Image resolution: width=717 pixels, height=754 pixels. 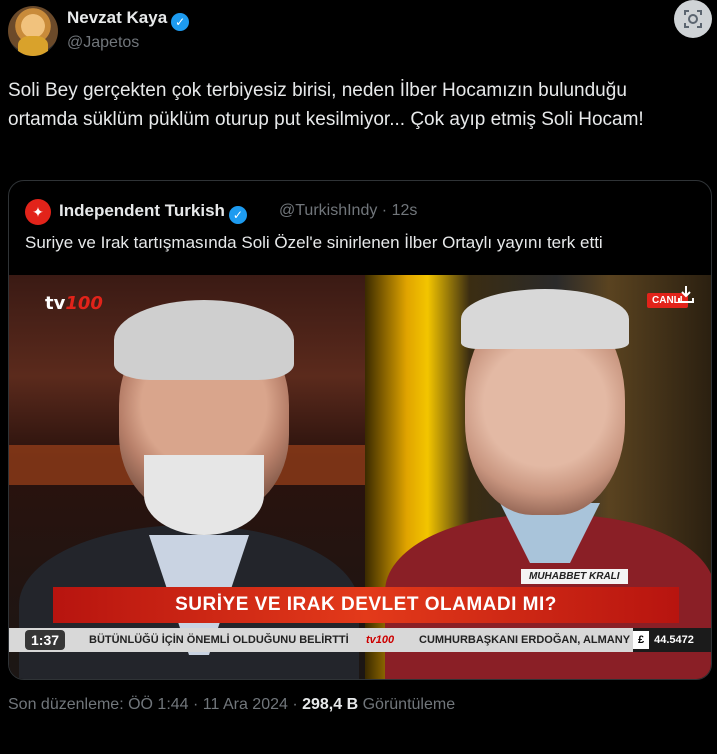 What do you see at coordinates (574, 576) in the screenshot?
I see `program-name: MUHABBET KRALI` at bounding box center [574, 576].